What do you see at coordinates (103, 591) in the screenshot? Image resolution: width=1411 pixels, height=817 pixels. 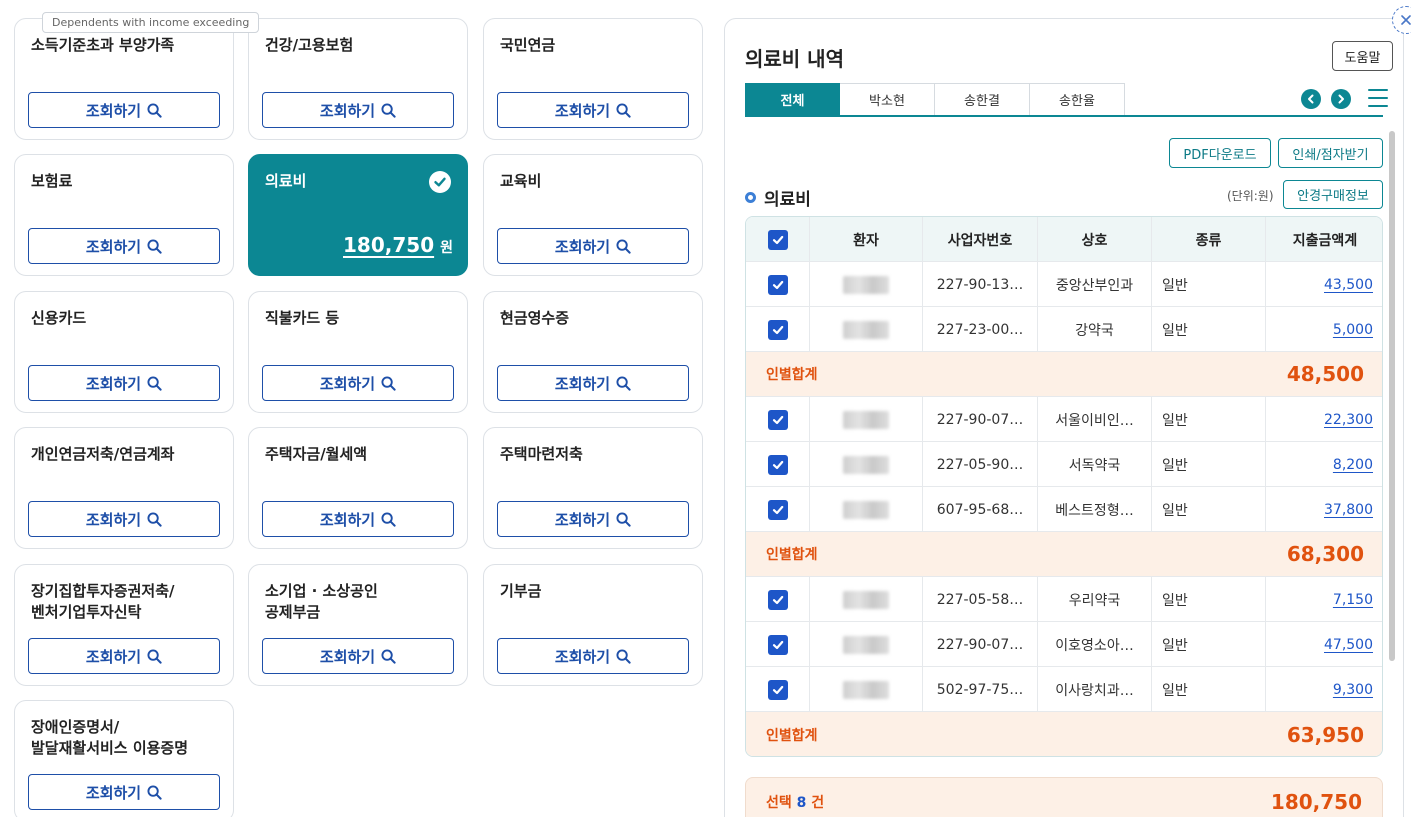 I see `card-title-line1: 장기집합투자증권저축/` at bounding box center [103, 591].